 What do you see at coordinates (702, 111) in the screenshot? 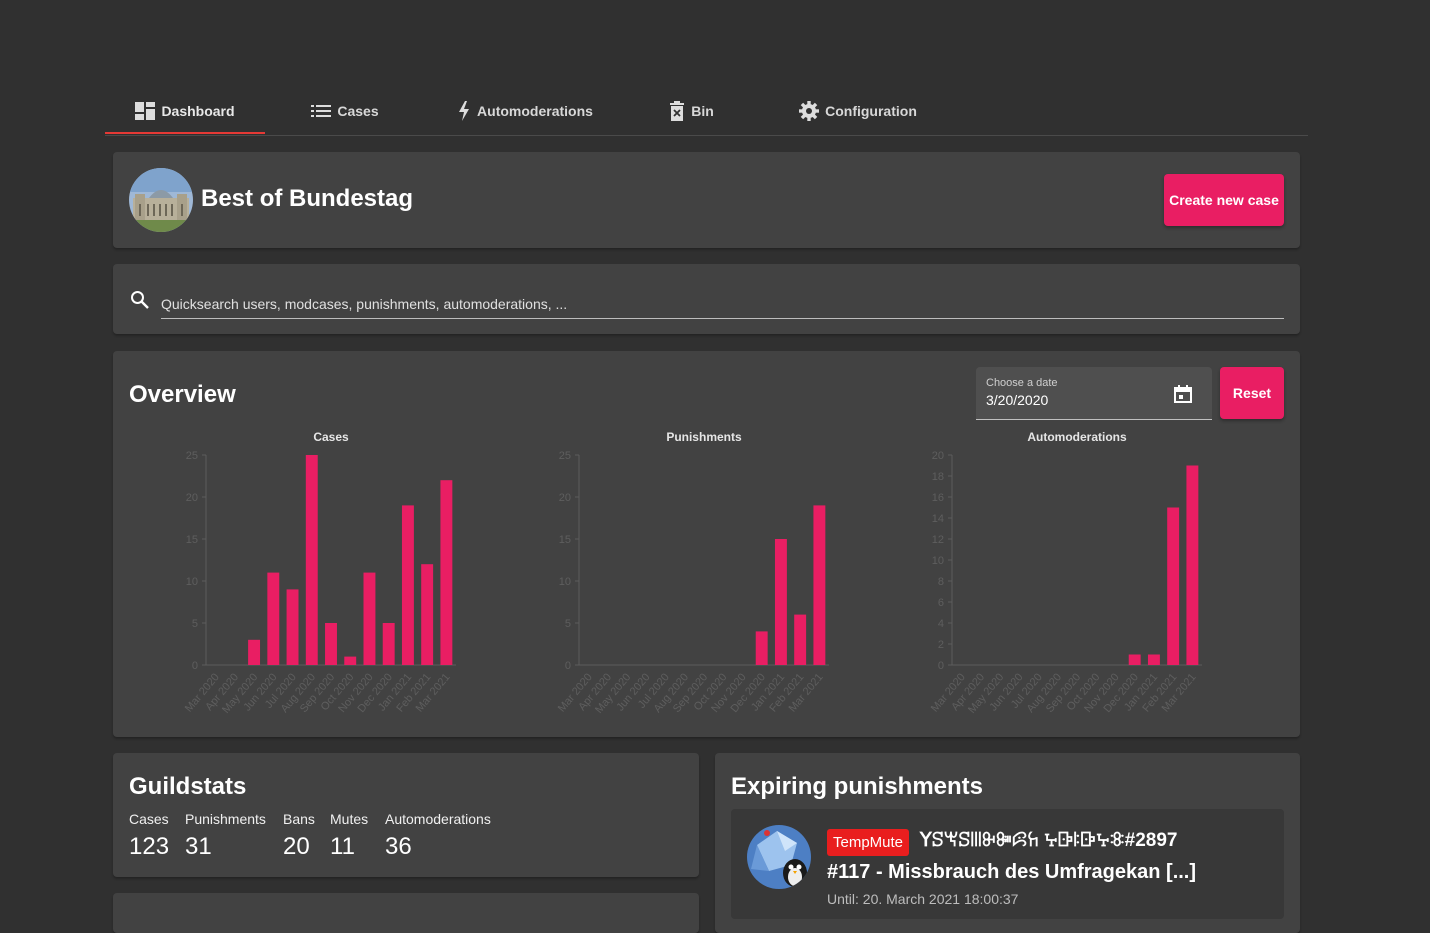
I see `tab-label: Bin` at bounding box center [702, 111].